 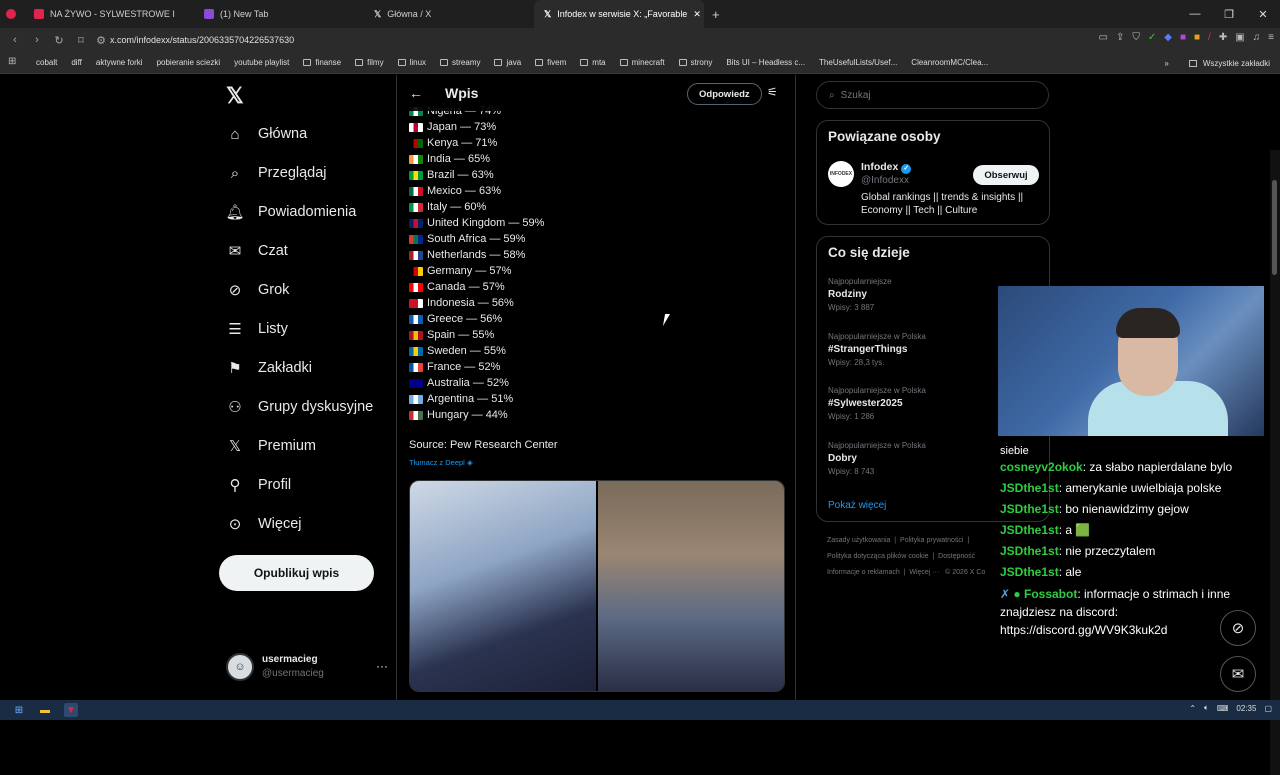 I want to click on footer-link: Informacje o reklamach, so click(x=863, y=572).